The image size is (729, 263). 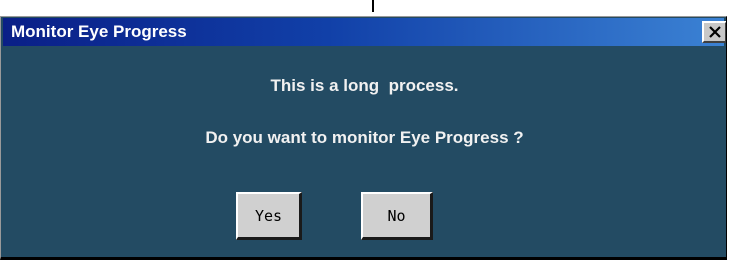 I want to click on message-line-question: Do you want to monitor Eye Progress ?, so click(x=364, y=137).